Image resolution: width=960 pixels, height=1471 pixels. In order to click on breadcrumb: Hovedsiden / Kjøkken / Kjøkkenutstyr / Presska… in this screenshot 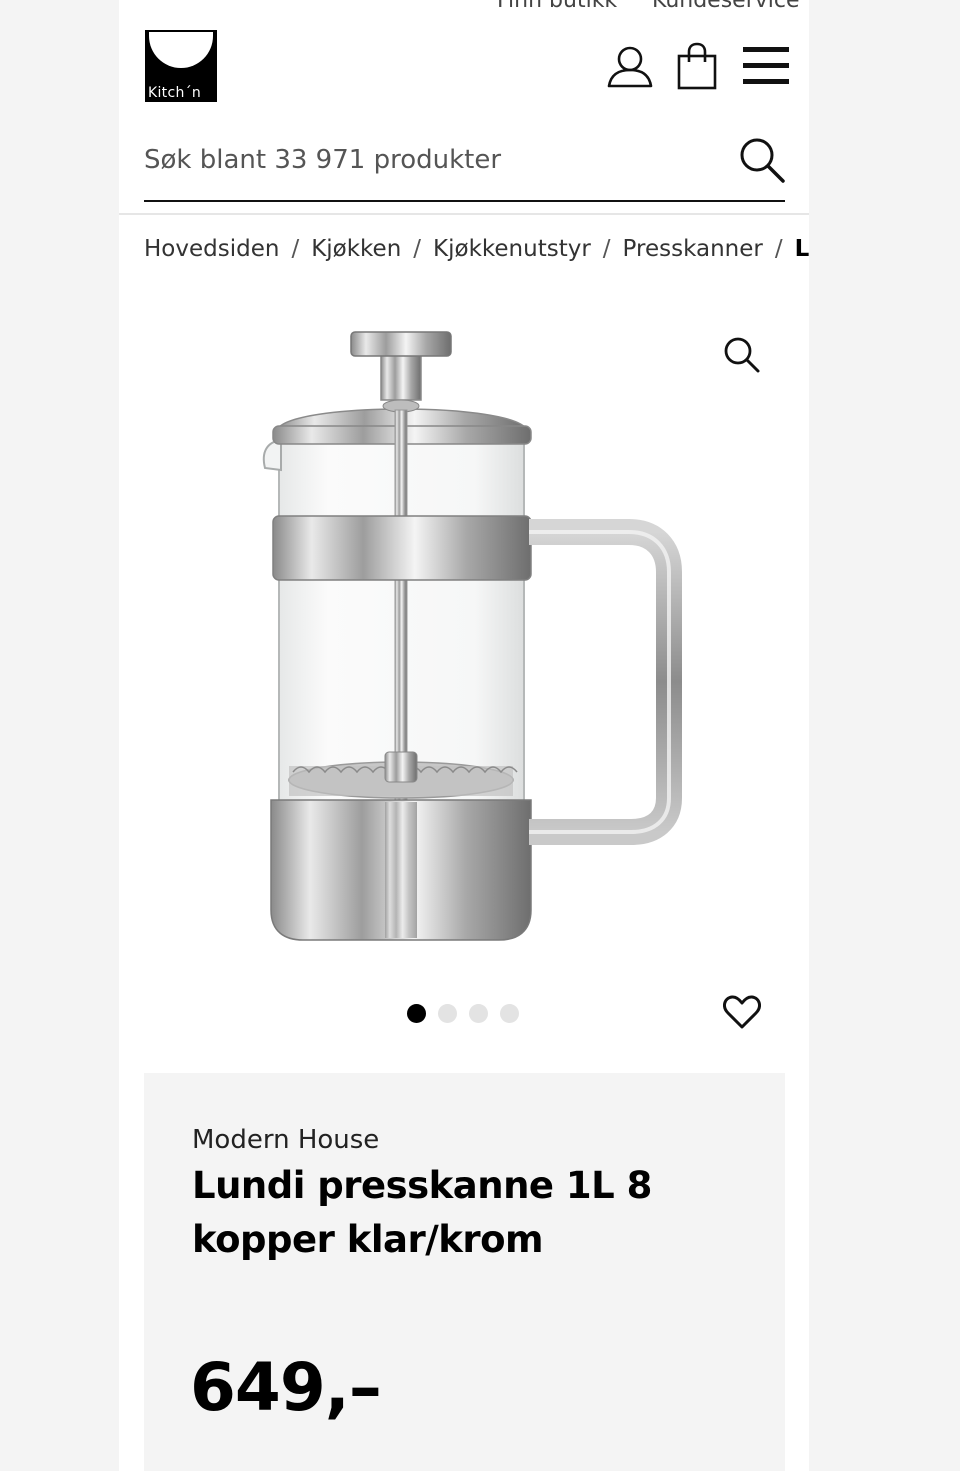, I will do `click(476, 254)`.